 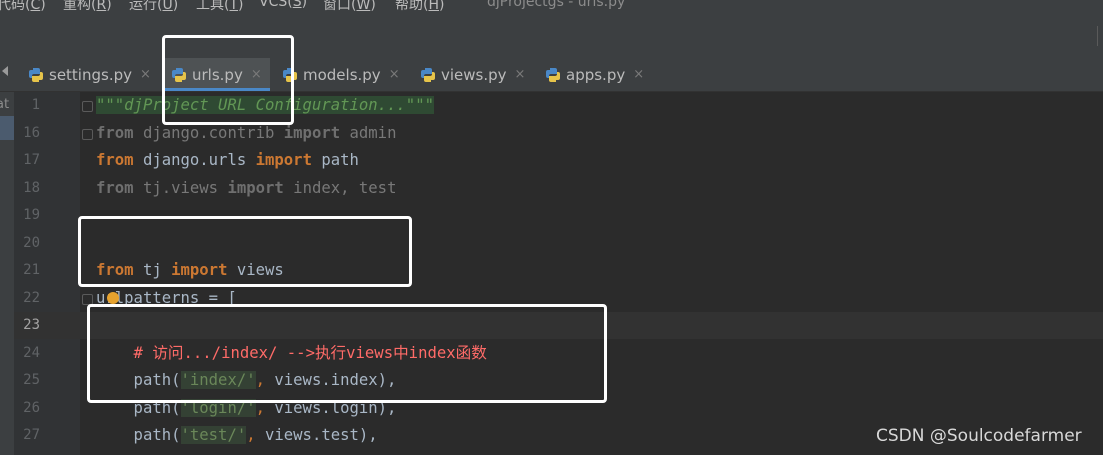 I want to click on menu-tools: 工具(T), so click(x=220, y=7).